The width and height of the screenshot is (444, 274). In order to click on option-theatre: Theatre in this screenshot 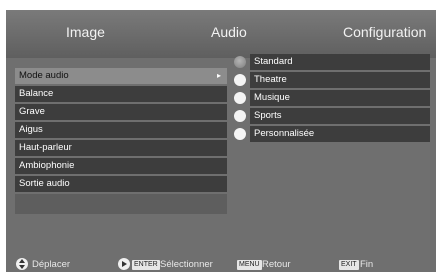, I will do `click(332, 80)`.